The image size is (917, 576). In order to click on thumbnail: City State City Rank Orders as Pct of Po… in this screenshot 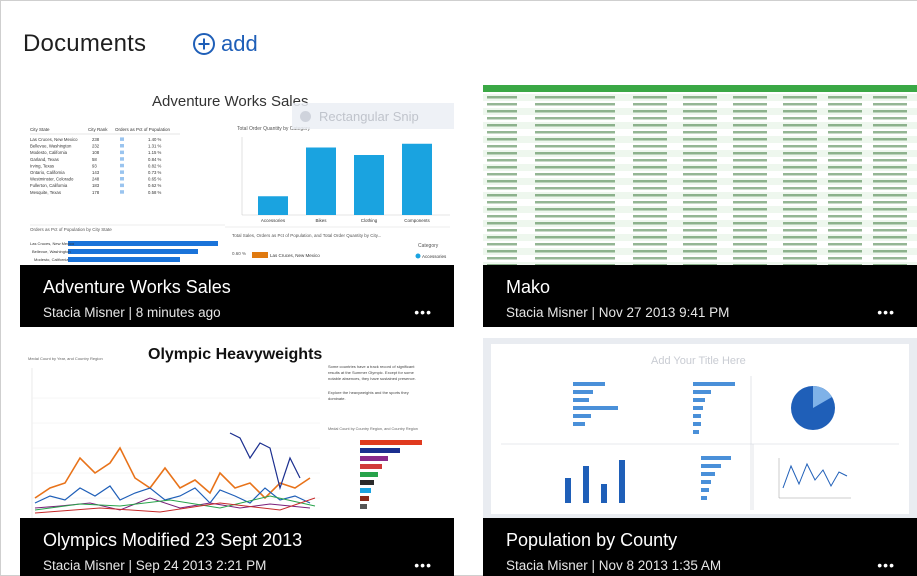, I will do `click(237, 175)`.